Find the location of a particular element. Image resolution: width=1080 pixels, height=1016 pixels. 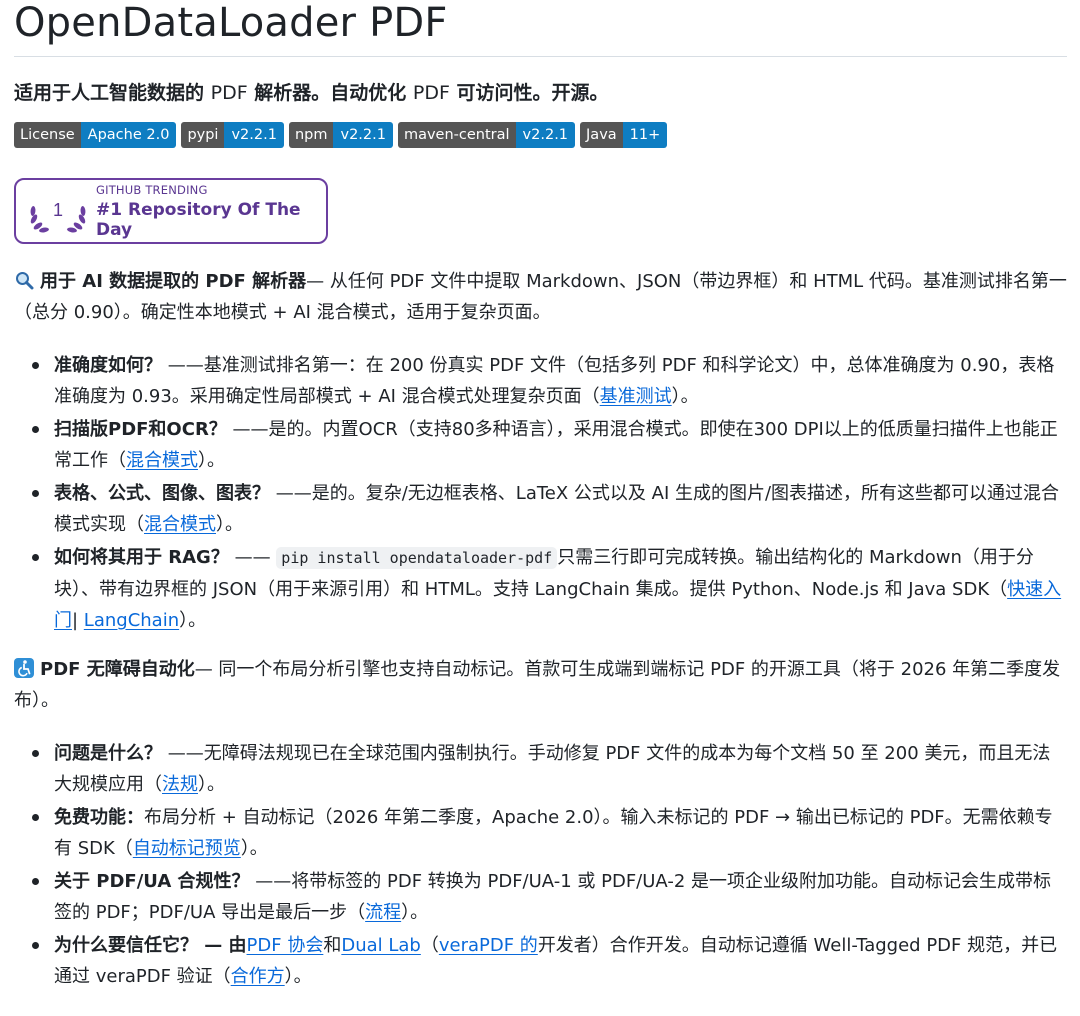

subtitle-part: 解析器。自动优化 is located at coordinates (330, 93).